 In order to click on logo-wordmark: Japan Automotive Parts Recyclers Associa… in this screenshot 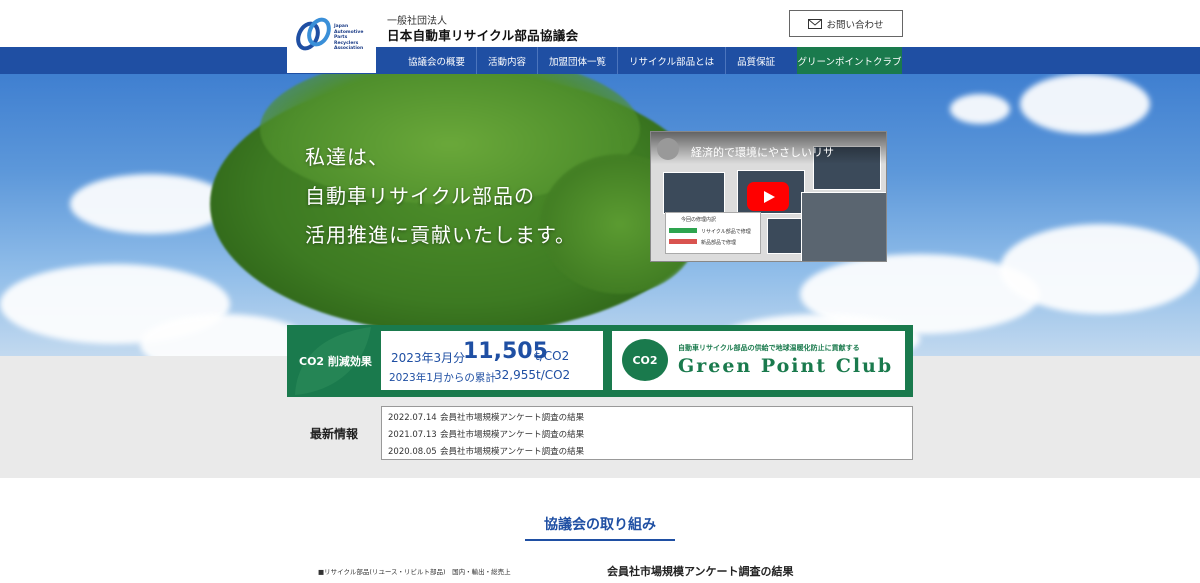, I will do `click(349, 37)`.